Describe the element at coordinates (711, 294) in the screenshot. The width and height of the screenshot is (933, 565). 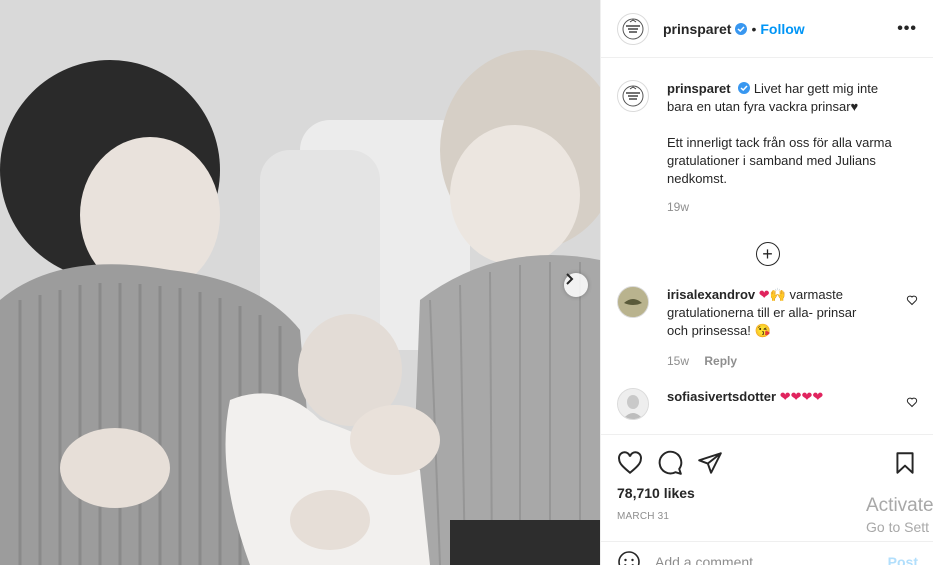
I see `comment-username: irisalexandrov` at that location.